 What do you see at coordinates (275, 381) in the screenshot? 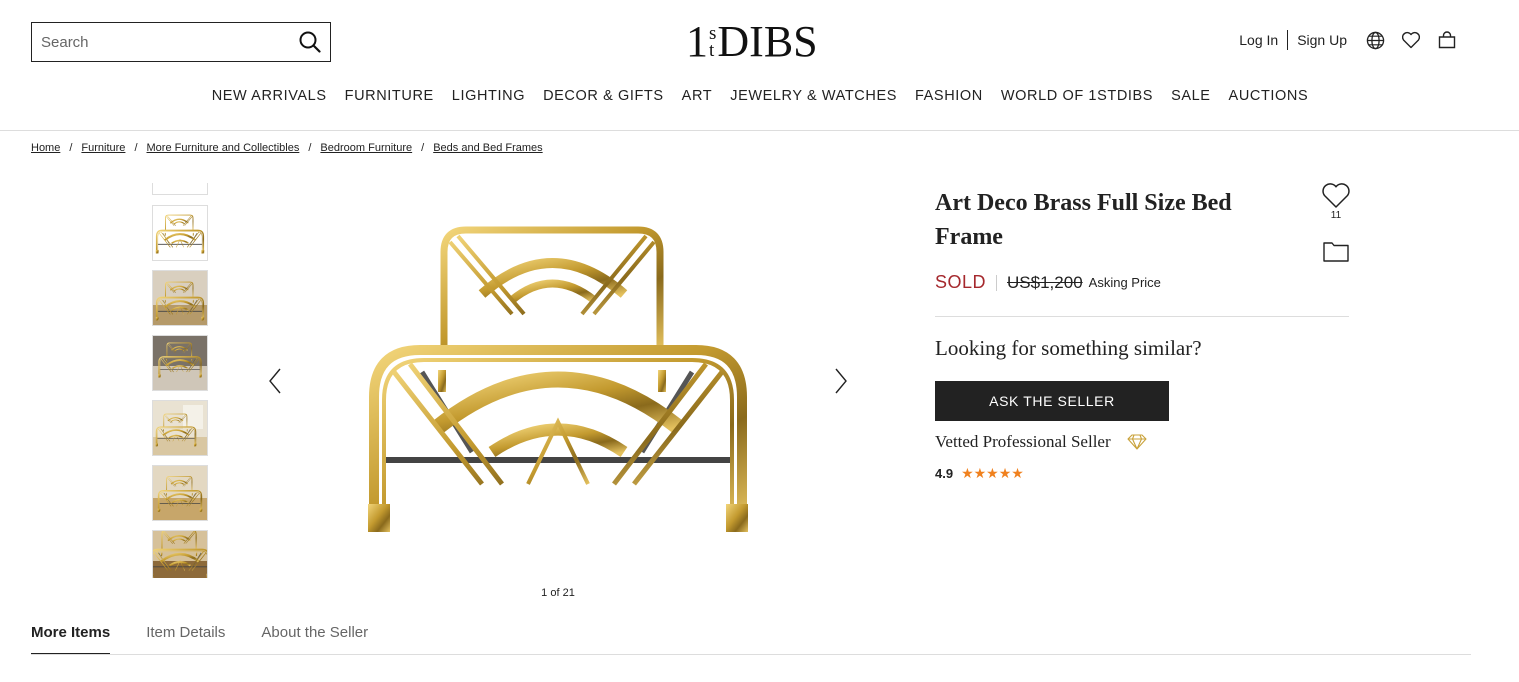
I see `previous-image-arrow` at bounding box center [275, 381].